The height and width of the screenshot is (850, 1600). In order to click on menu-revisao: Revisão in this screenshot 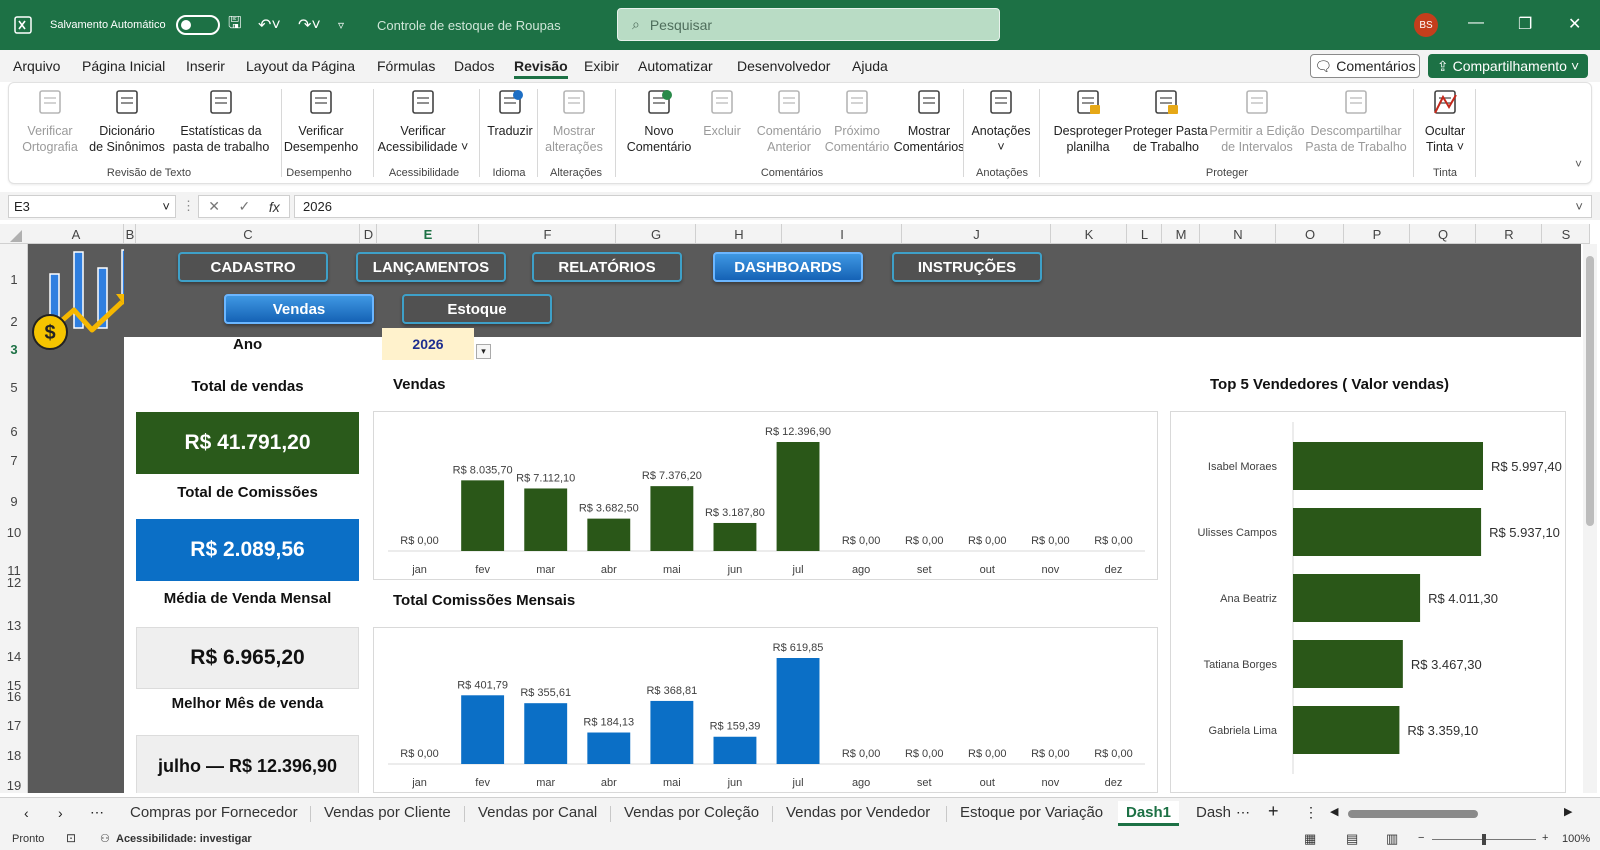, I will do `click(541, 68)`.